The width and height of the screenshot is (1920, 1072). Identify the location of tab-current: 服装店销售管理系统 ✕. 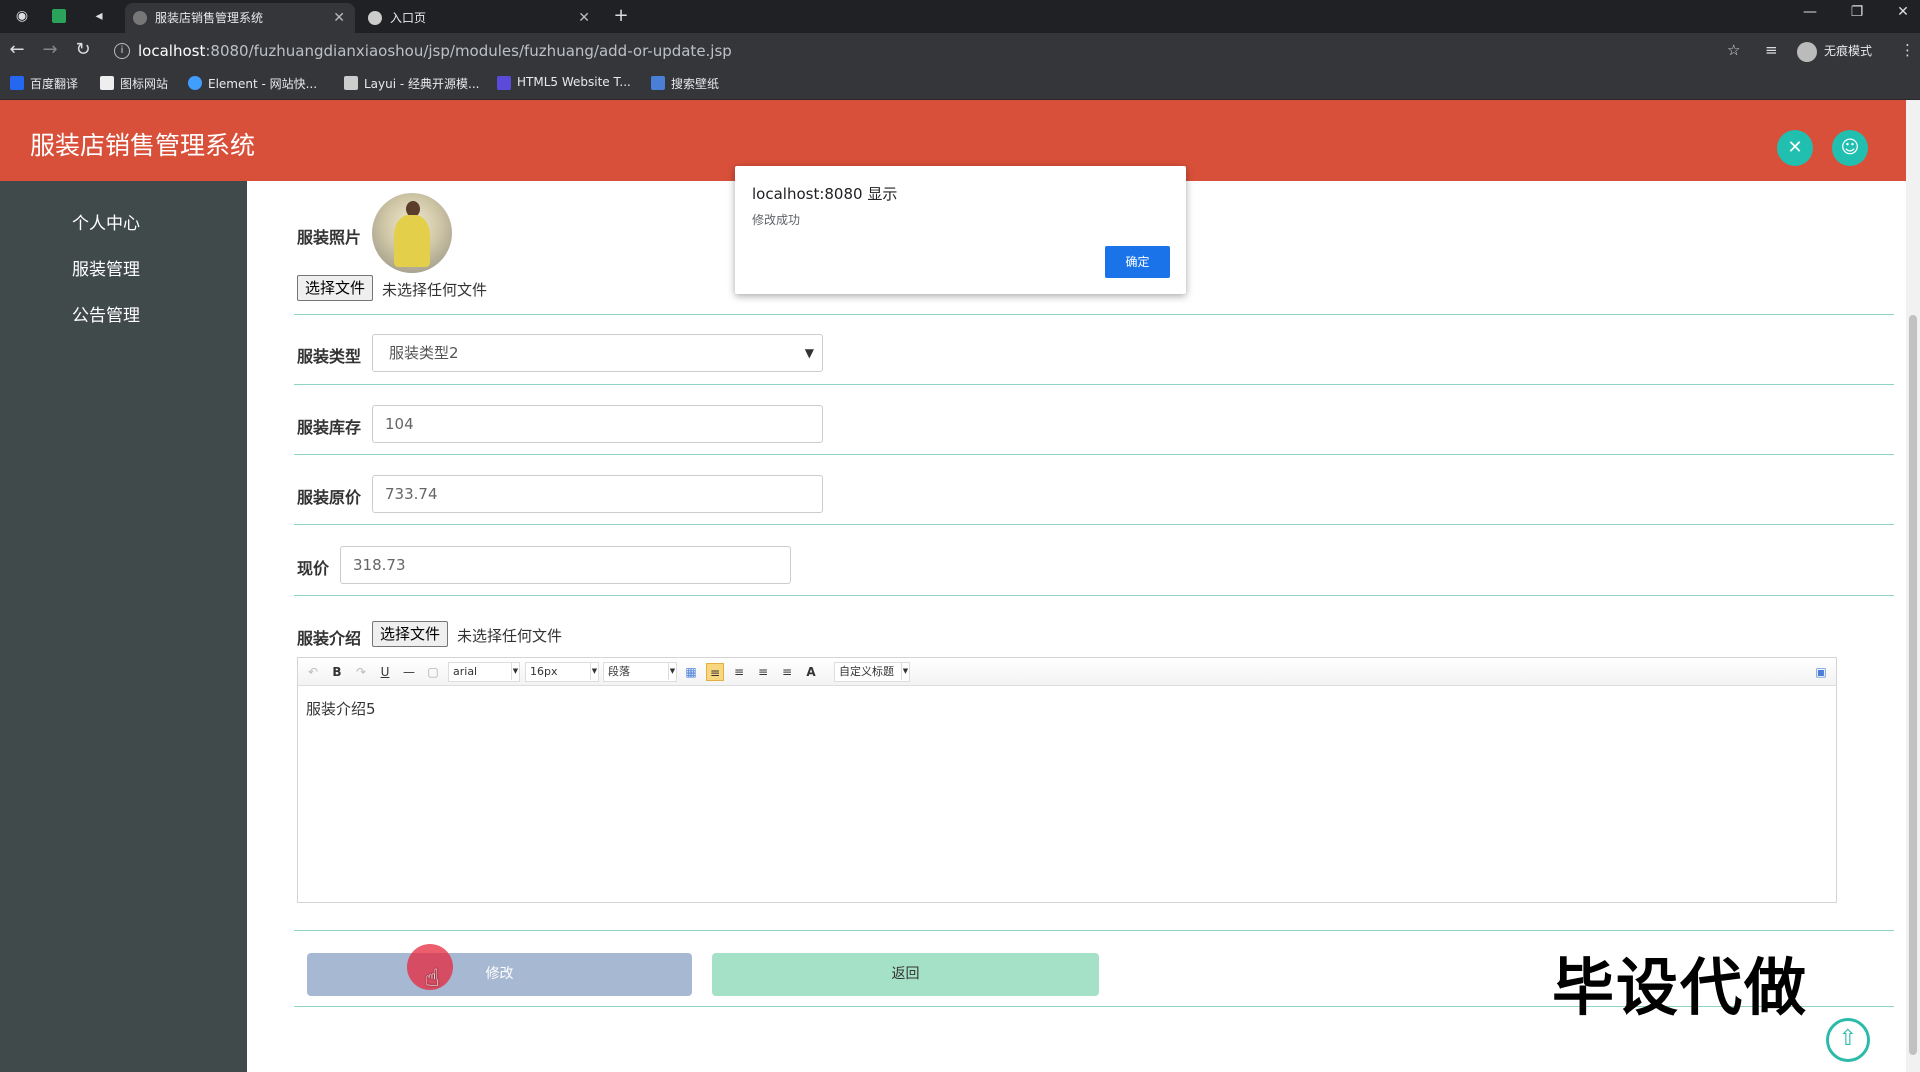
(240, 18).